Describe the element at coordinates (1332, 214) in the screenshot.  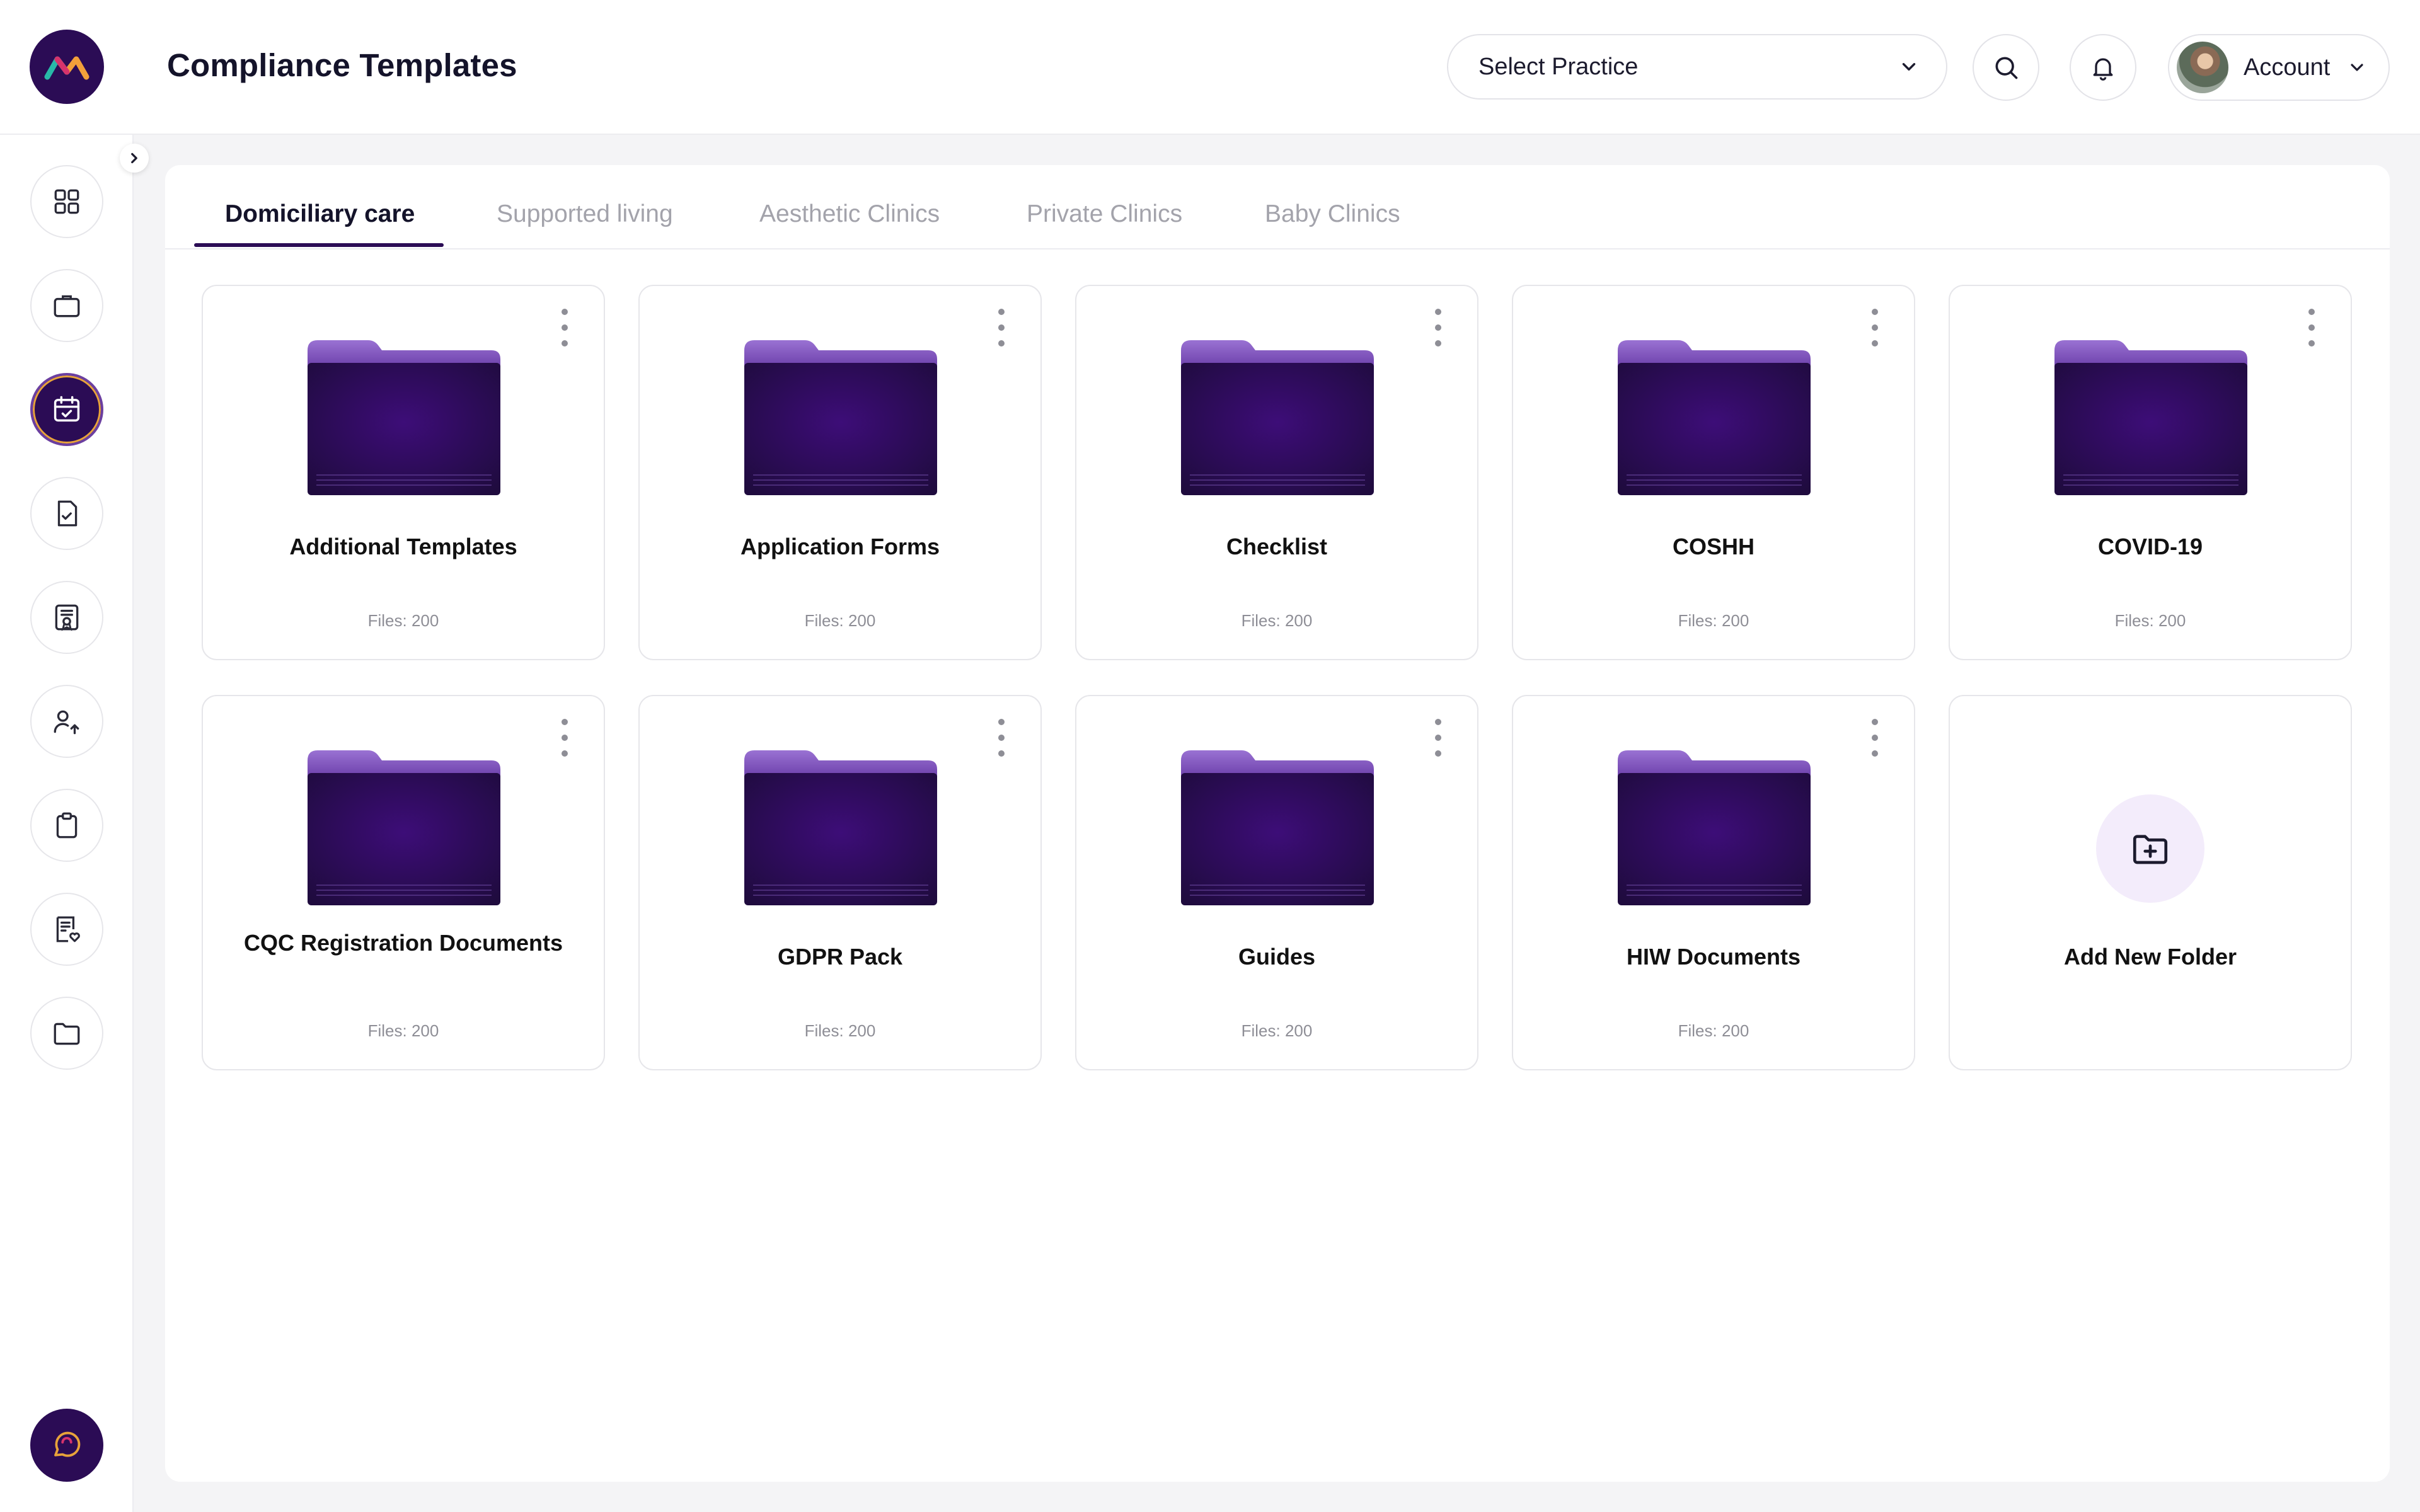
I see `tab-baby-clinics: Baby Clinics` at that location.